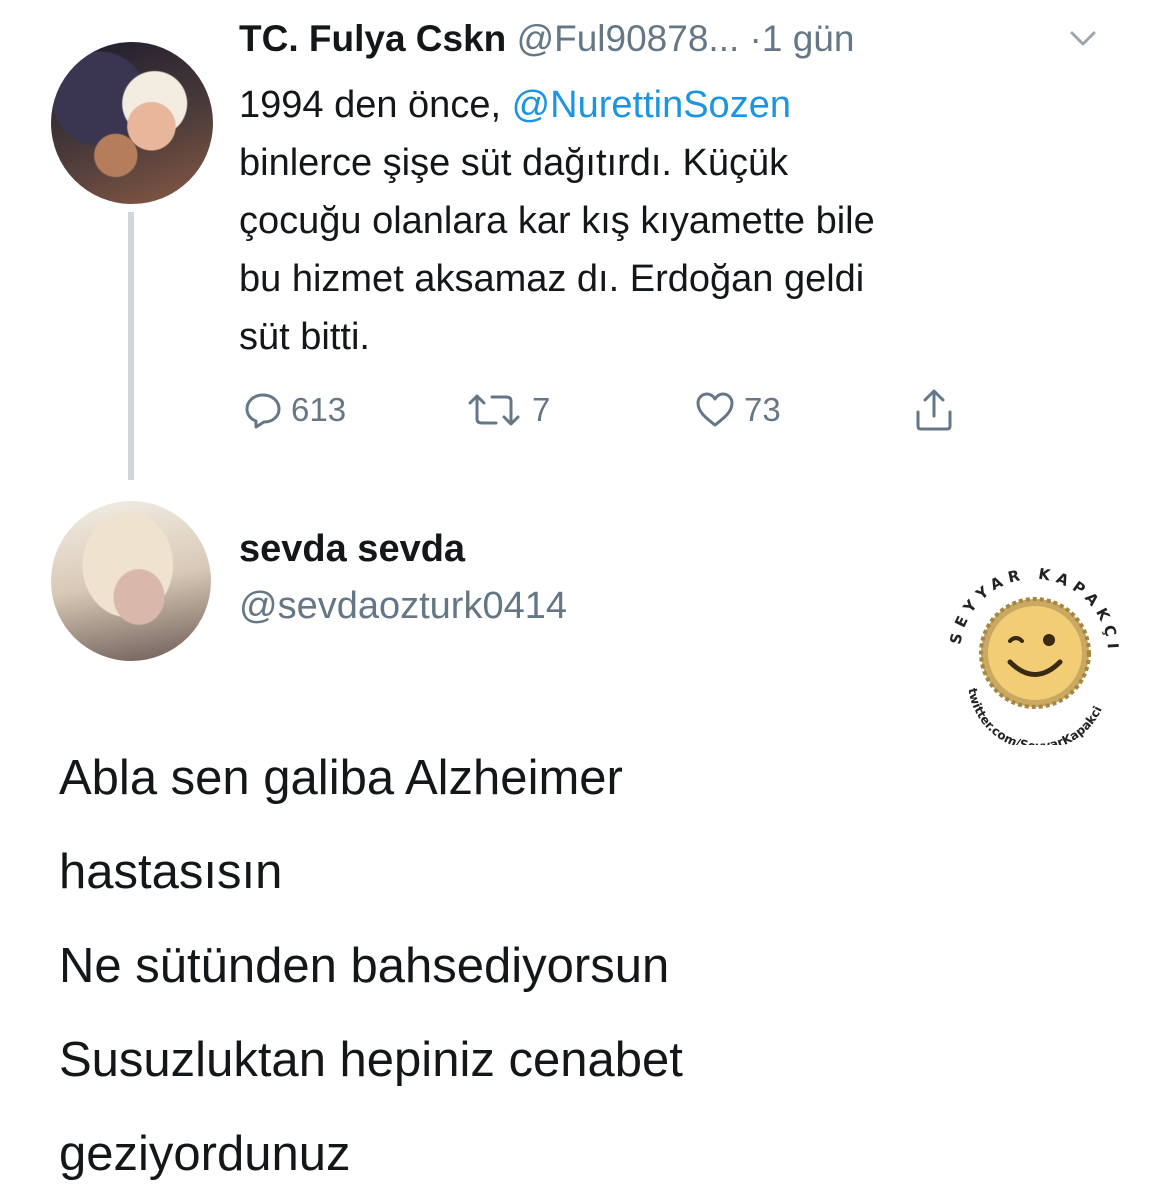 The image size is (1151, 1201). What do you see at coordinates (651, 105) in the screenshot?
I see `mention-link: @NurettinSozen` at bounding box center [651, 105].